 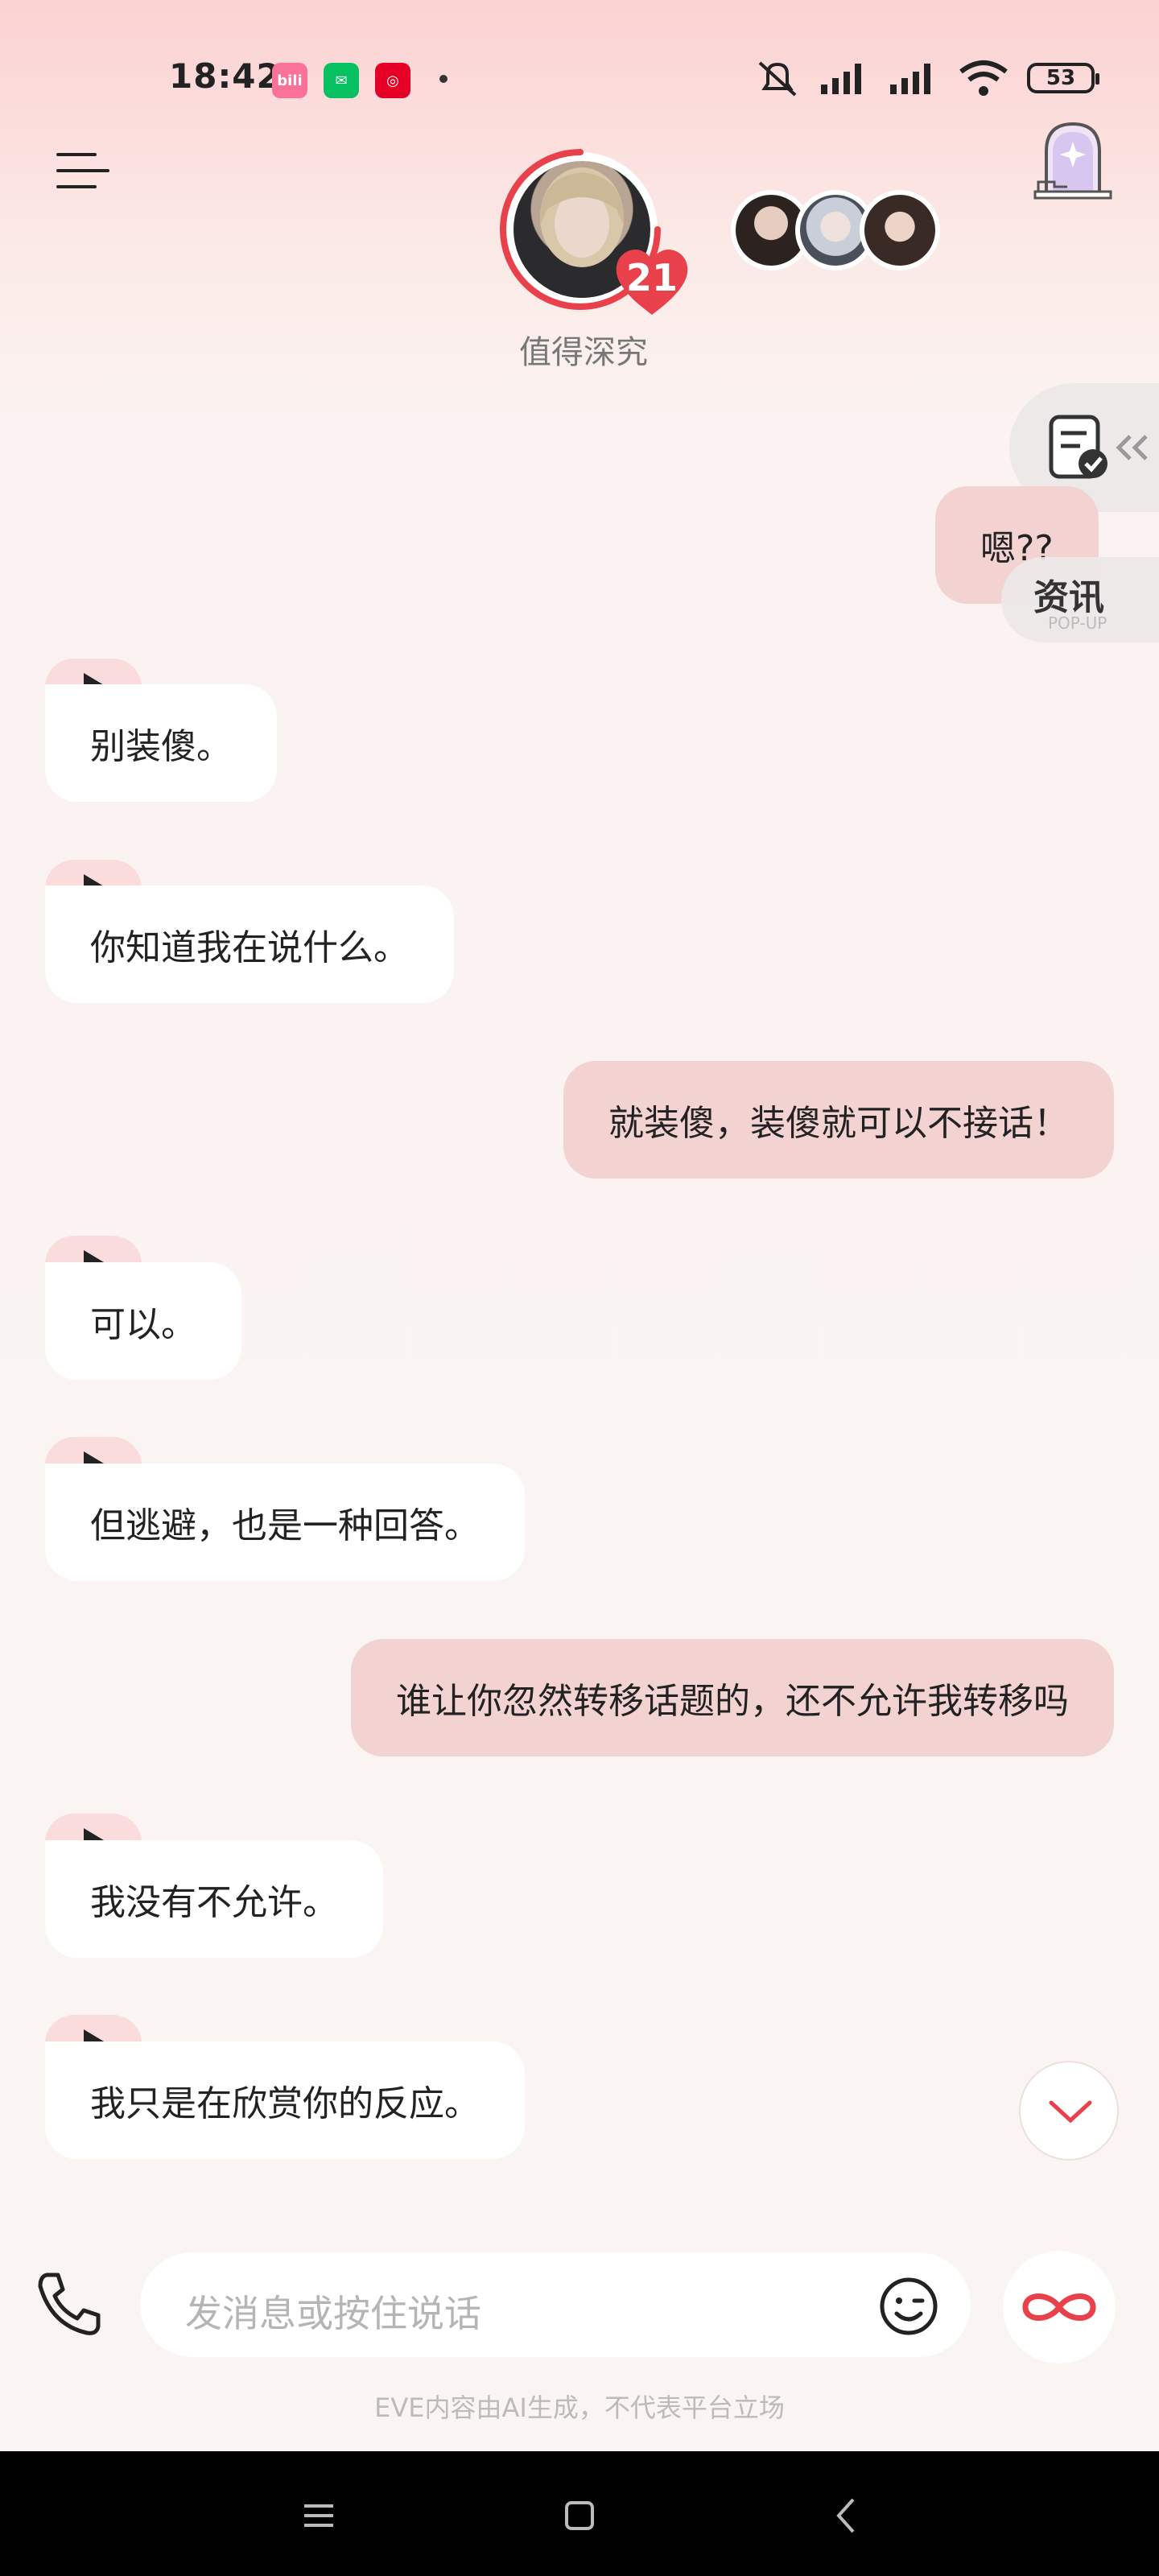 I want to click on chevron-down-icon, so click(x=1070, y=2112).